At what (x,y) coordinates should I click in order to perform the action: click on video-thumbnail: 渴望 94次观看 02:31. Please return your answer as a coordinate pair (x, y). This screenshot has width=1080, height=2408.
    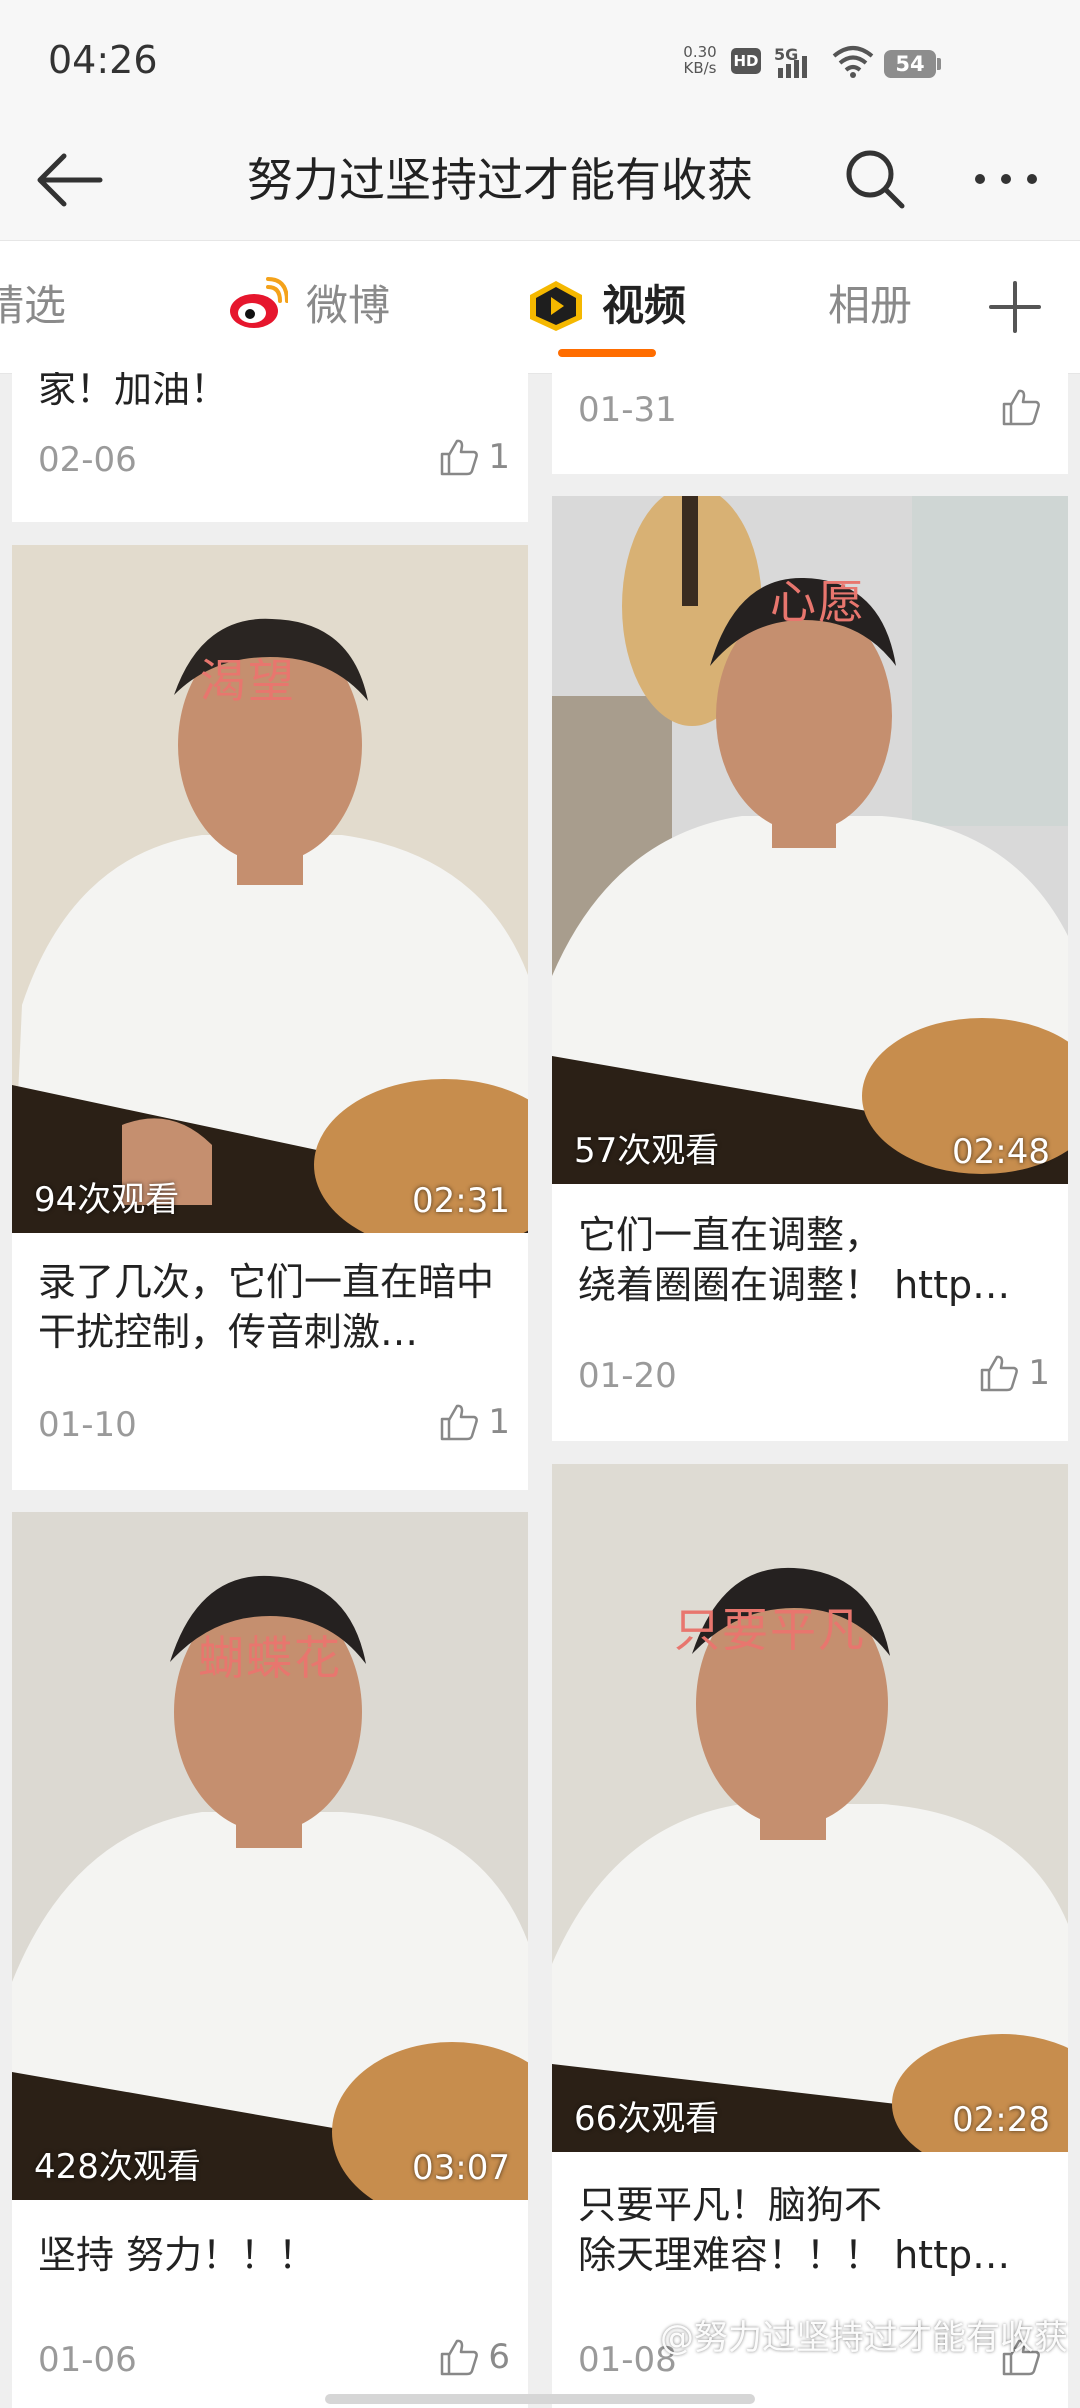
    Looking at the image, I should click on (270, 889).